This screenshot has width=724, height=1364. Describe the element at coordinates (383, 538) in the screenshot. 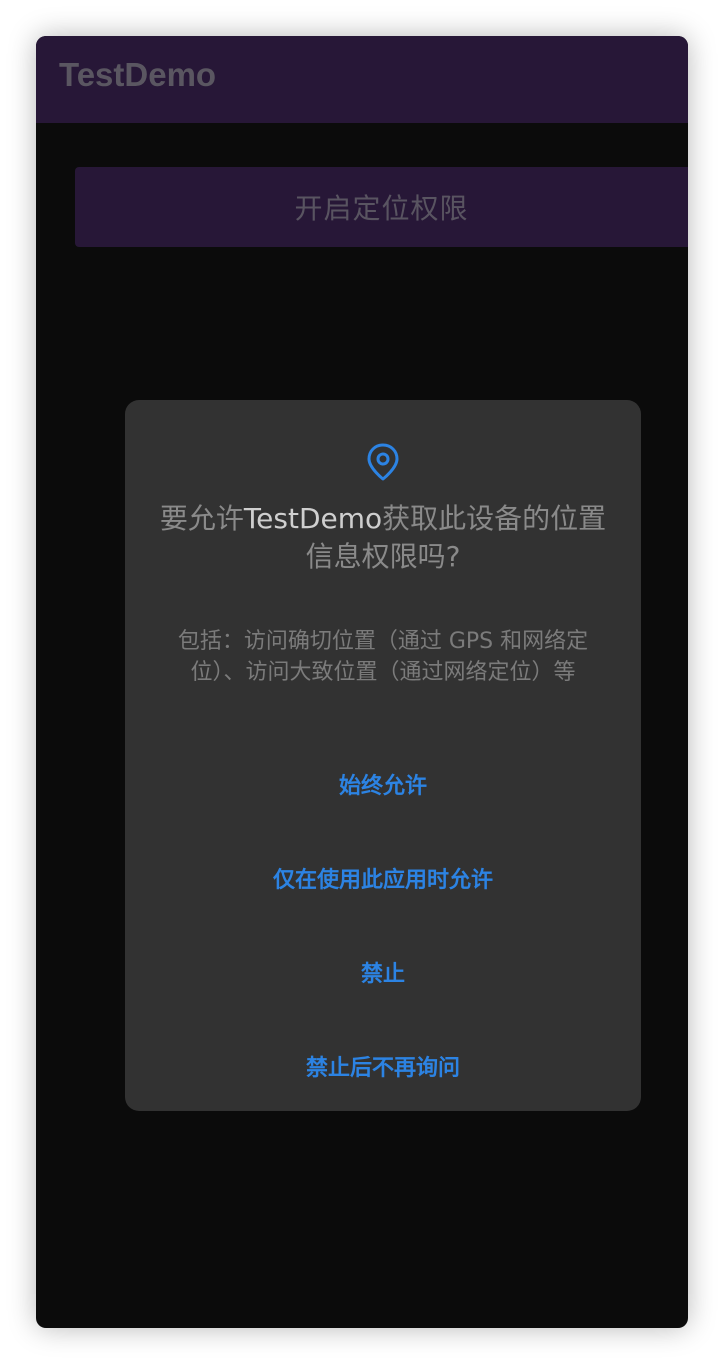

I see `dialog-title: 要允许TestDemo获取此设备的位置信息权限吗?` at that location.